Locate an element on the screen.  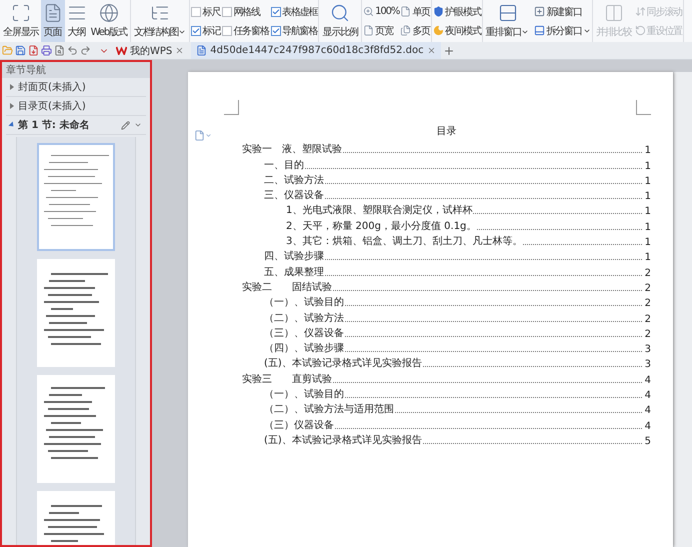
undo-icon is located at coordinates (72, 50).